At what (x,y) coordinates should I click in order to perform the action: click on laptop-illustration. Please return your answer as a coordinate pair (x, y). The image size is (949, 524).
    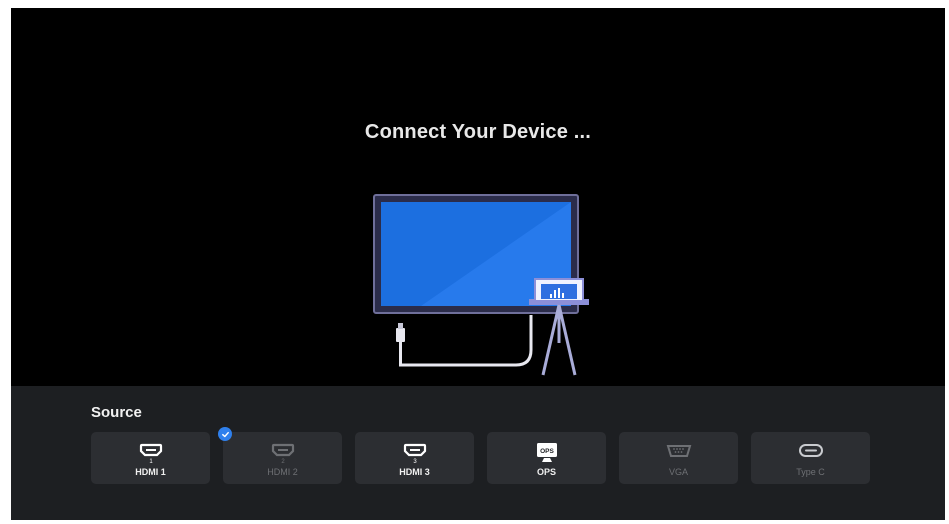
    Looking at the image, I should click on (559, 327).